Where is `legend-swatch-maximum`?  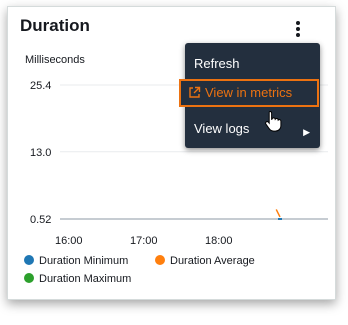 legend-swatch-maximum is located at coordinates (29, 278).